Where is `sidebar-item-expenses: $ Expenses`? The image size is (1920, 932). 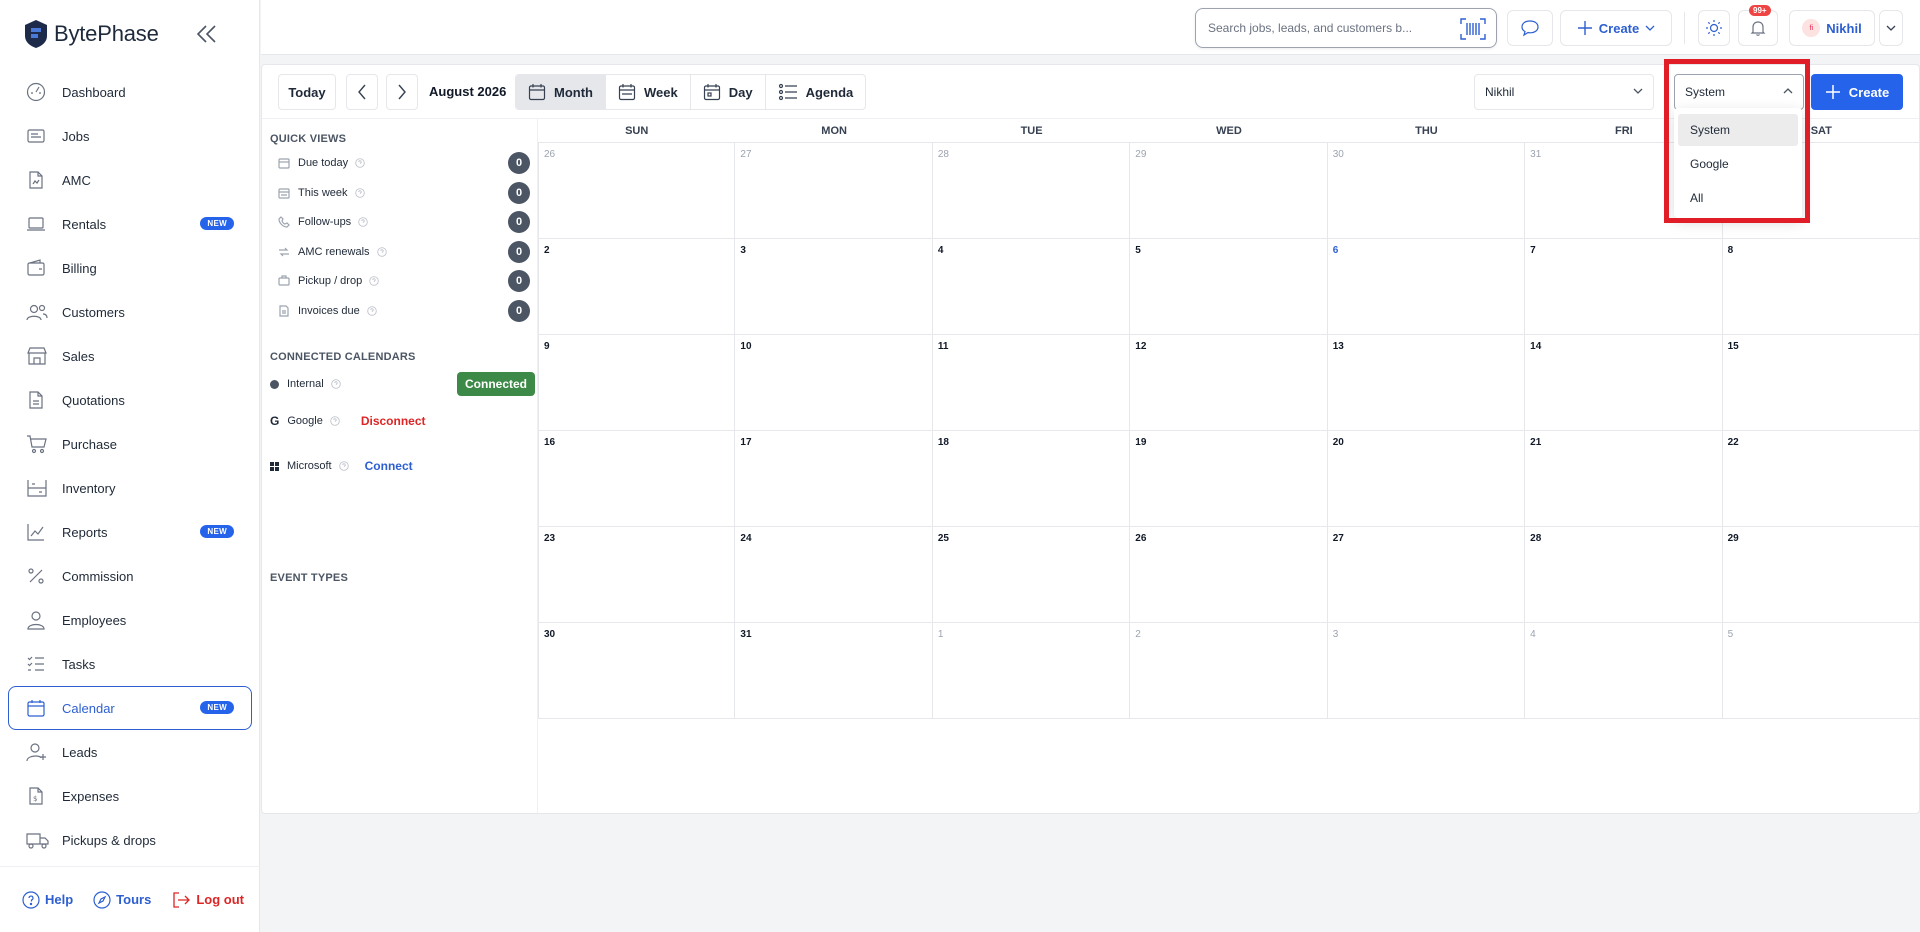
sidebar-item-expenses: $ Expenses is located at coordinates (130, 796).